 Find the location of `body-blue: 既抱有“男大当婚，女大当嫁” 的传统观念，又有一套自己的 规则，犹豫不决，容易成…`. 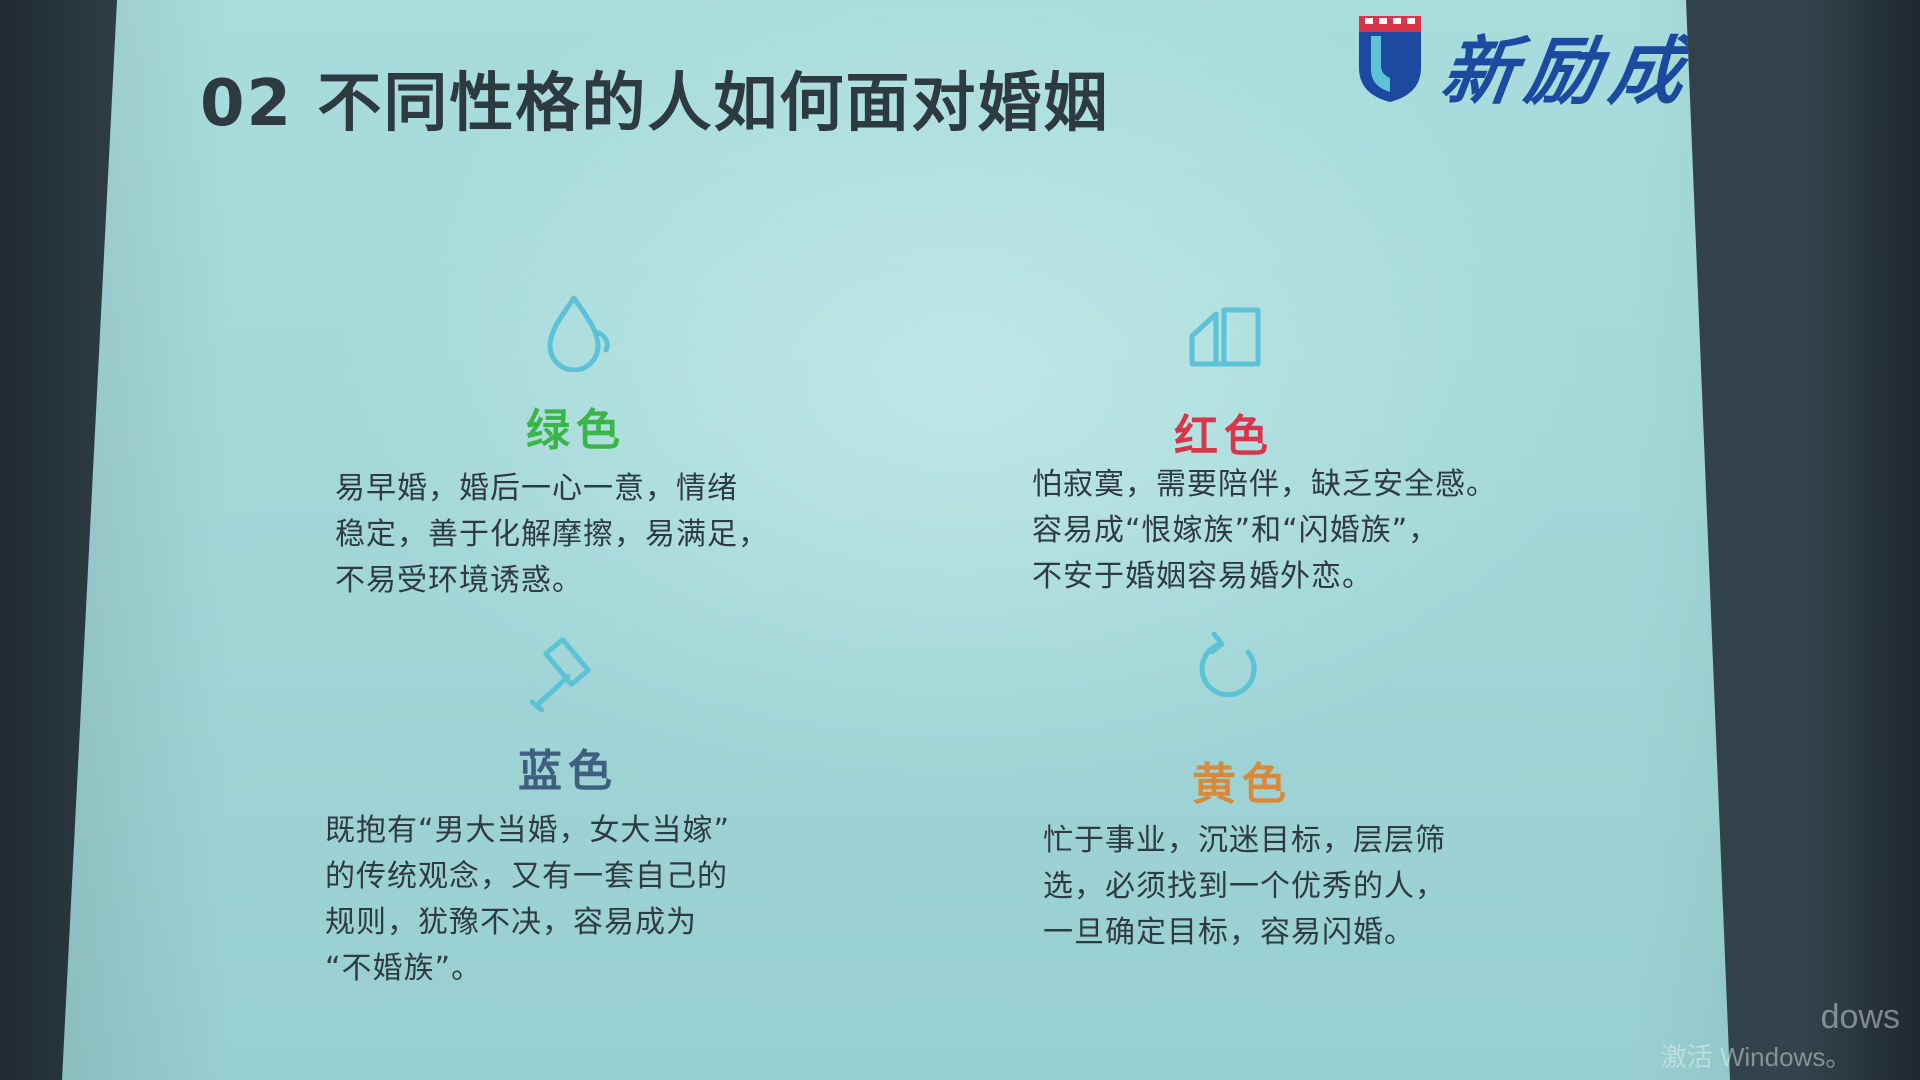

body-blue: 既抱有“男大当婚，女大当嫁” 的传统观念，又有一套自己的 规则，犹豫不决，容易成… is located at coordinates (527, 900).